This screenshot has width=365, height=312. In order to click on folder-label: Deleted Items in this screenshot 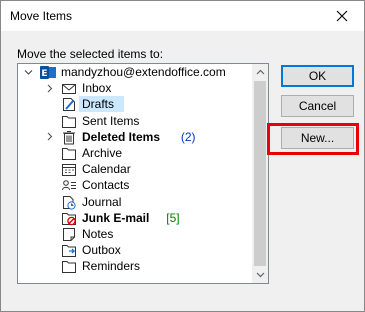, I will do `click(121, 136)`.